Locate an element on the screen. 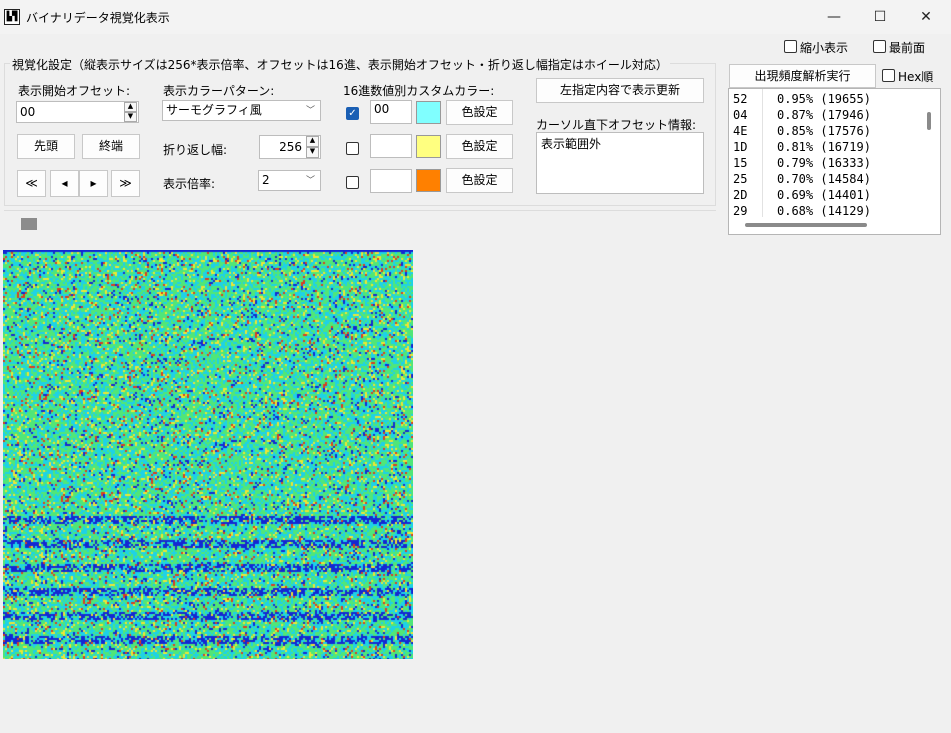 The width and height of the screenshot is (951, 733). step-prev-button: ◂ is located at coordinates (64, 183).